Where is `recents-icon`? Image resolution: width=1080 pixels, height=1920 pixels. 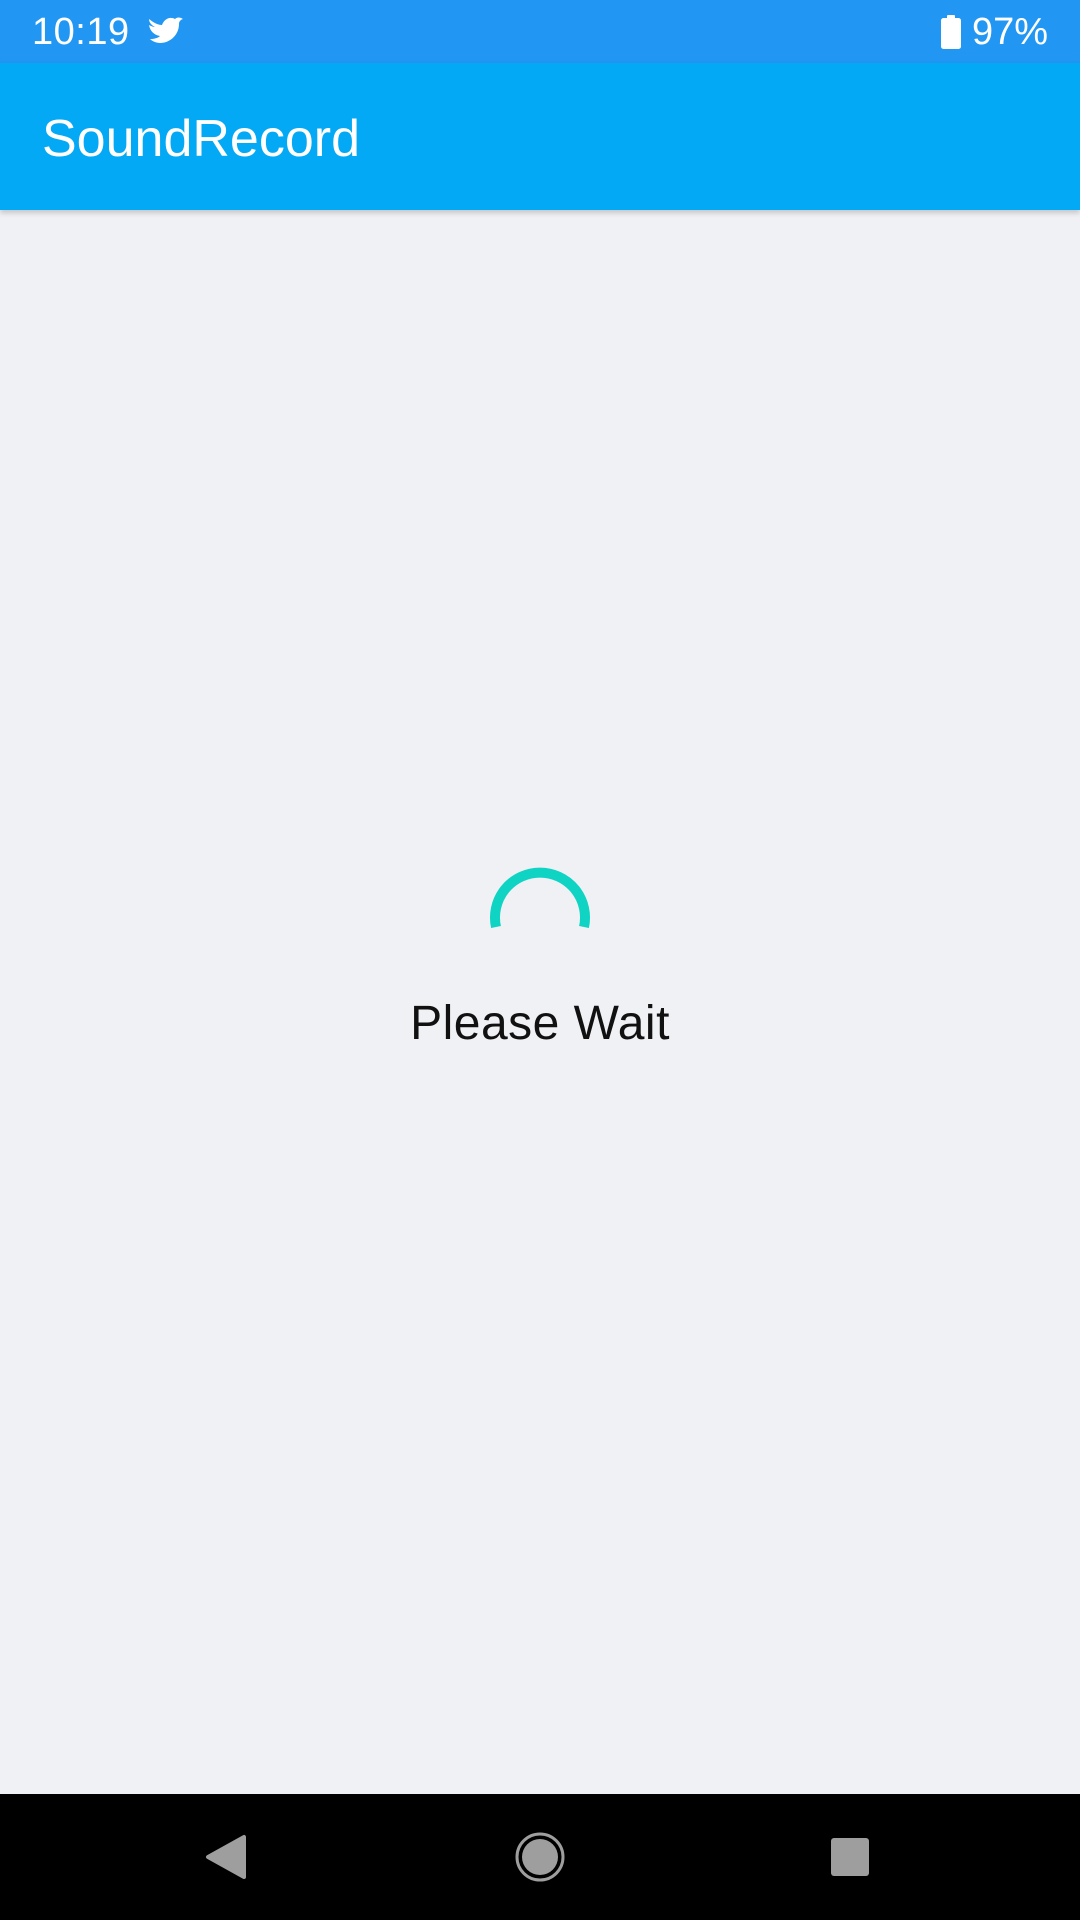 recents-icon is located at coordinates (850, 1864).